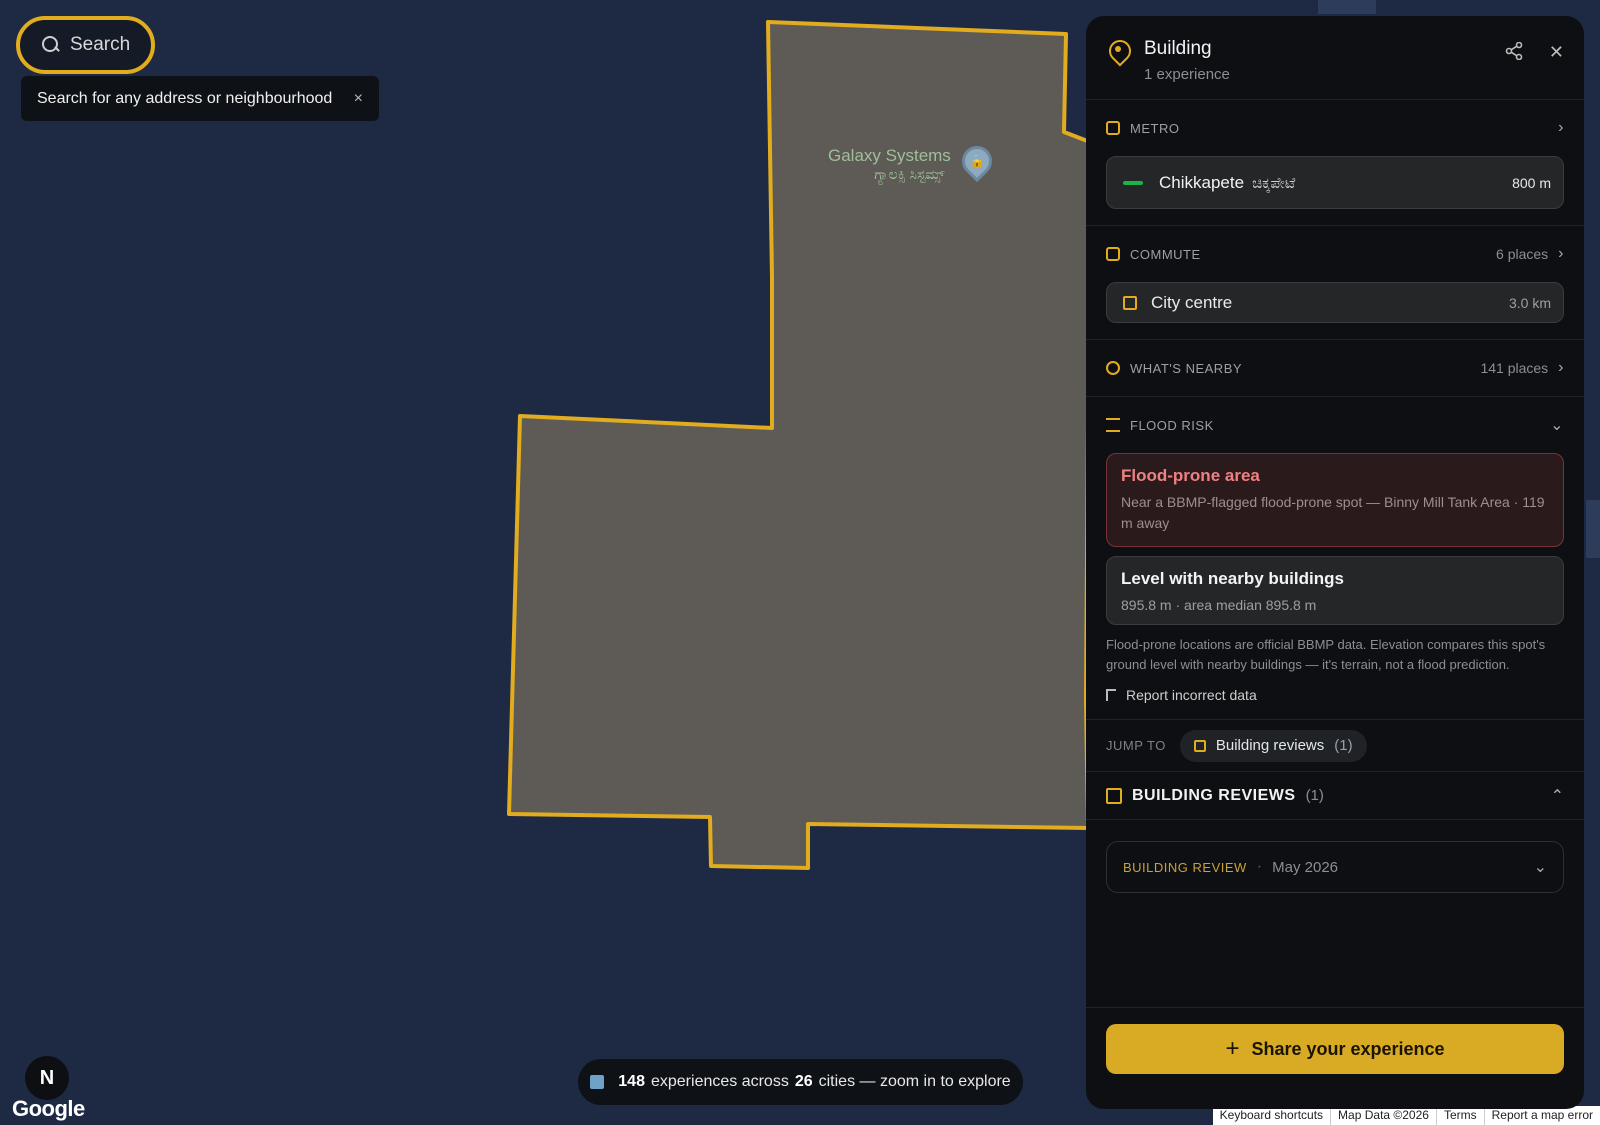 Image resolution: width=1600 pixels, height=1125 pixels. Describe the element at coordinates (631, 1081) in the screenshot. I see `experience-count: 148` at that location.